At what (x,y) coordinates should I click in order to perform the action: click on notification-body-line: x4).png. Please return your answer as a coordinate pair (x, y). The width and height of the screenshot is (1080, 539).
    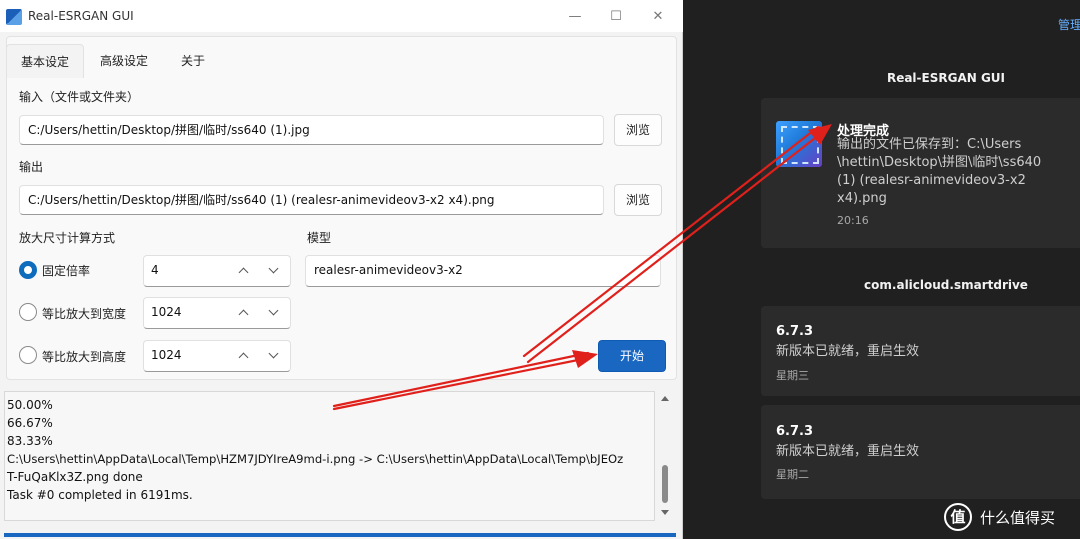
    Looking at the image, I should click on (862, 198).